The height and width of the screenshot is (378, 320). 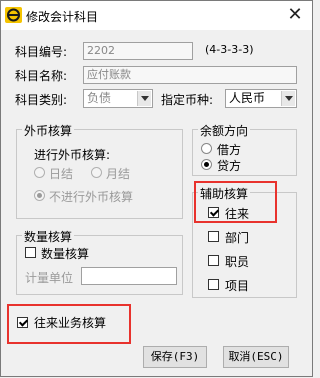 What do you see at coordinates (213, 236) in the screenshot?
I see `aux-department-checkbox` at bounding box center [213, 236].